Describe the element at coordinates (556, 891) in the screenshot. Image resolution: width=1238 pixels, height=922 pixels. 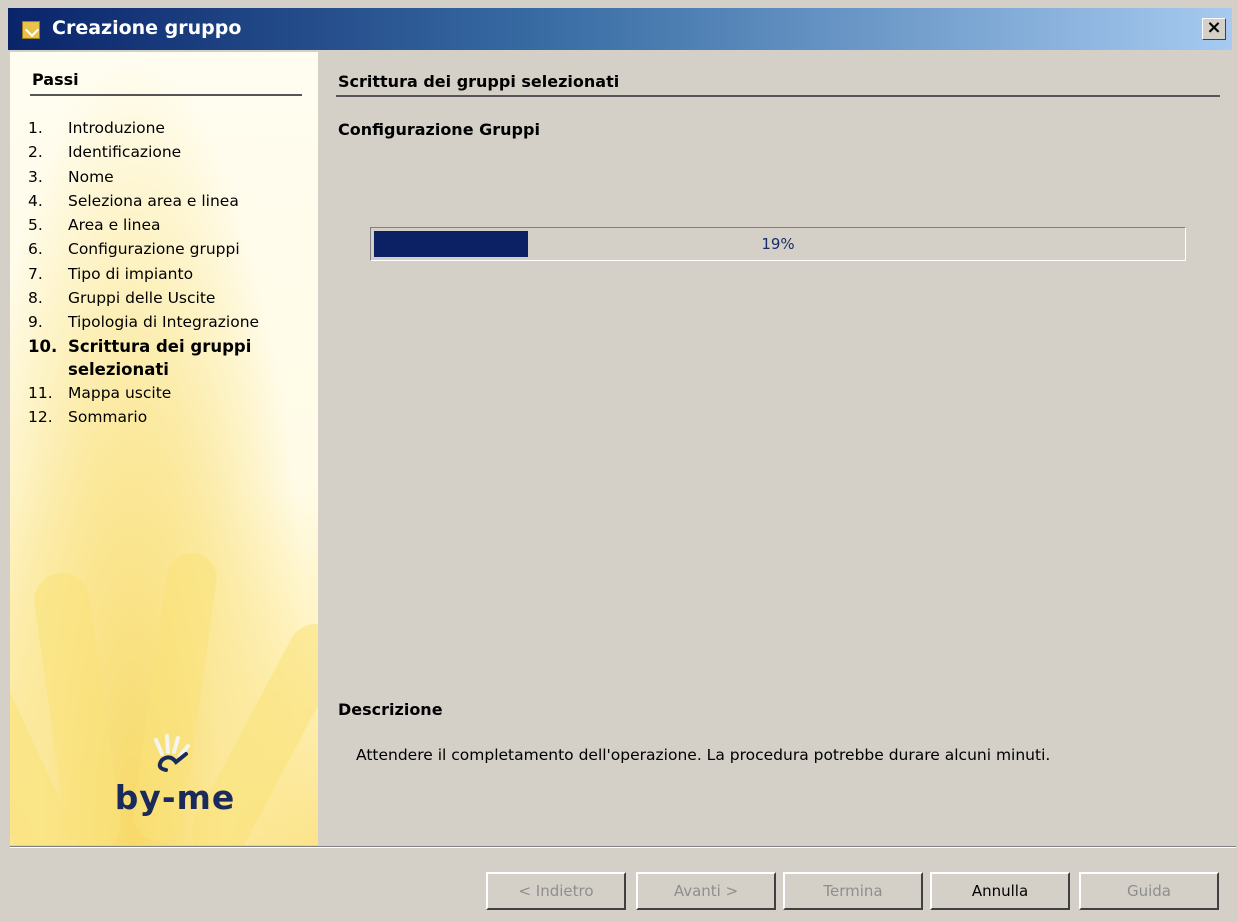
I see `back-button: < Indietro` at that location.